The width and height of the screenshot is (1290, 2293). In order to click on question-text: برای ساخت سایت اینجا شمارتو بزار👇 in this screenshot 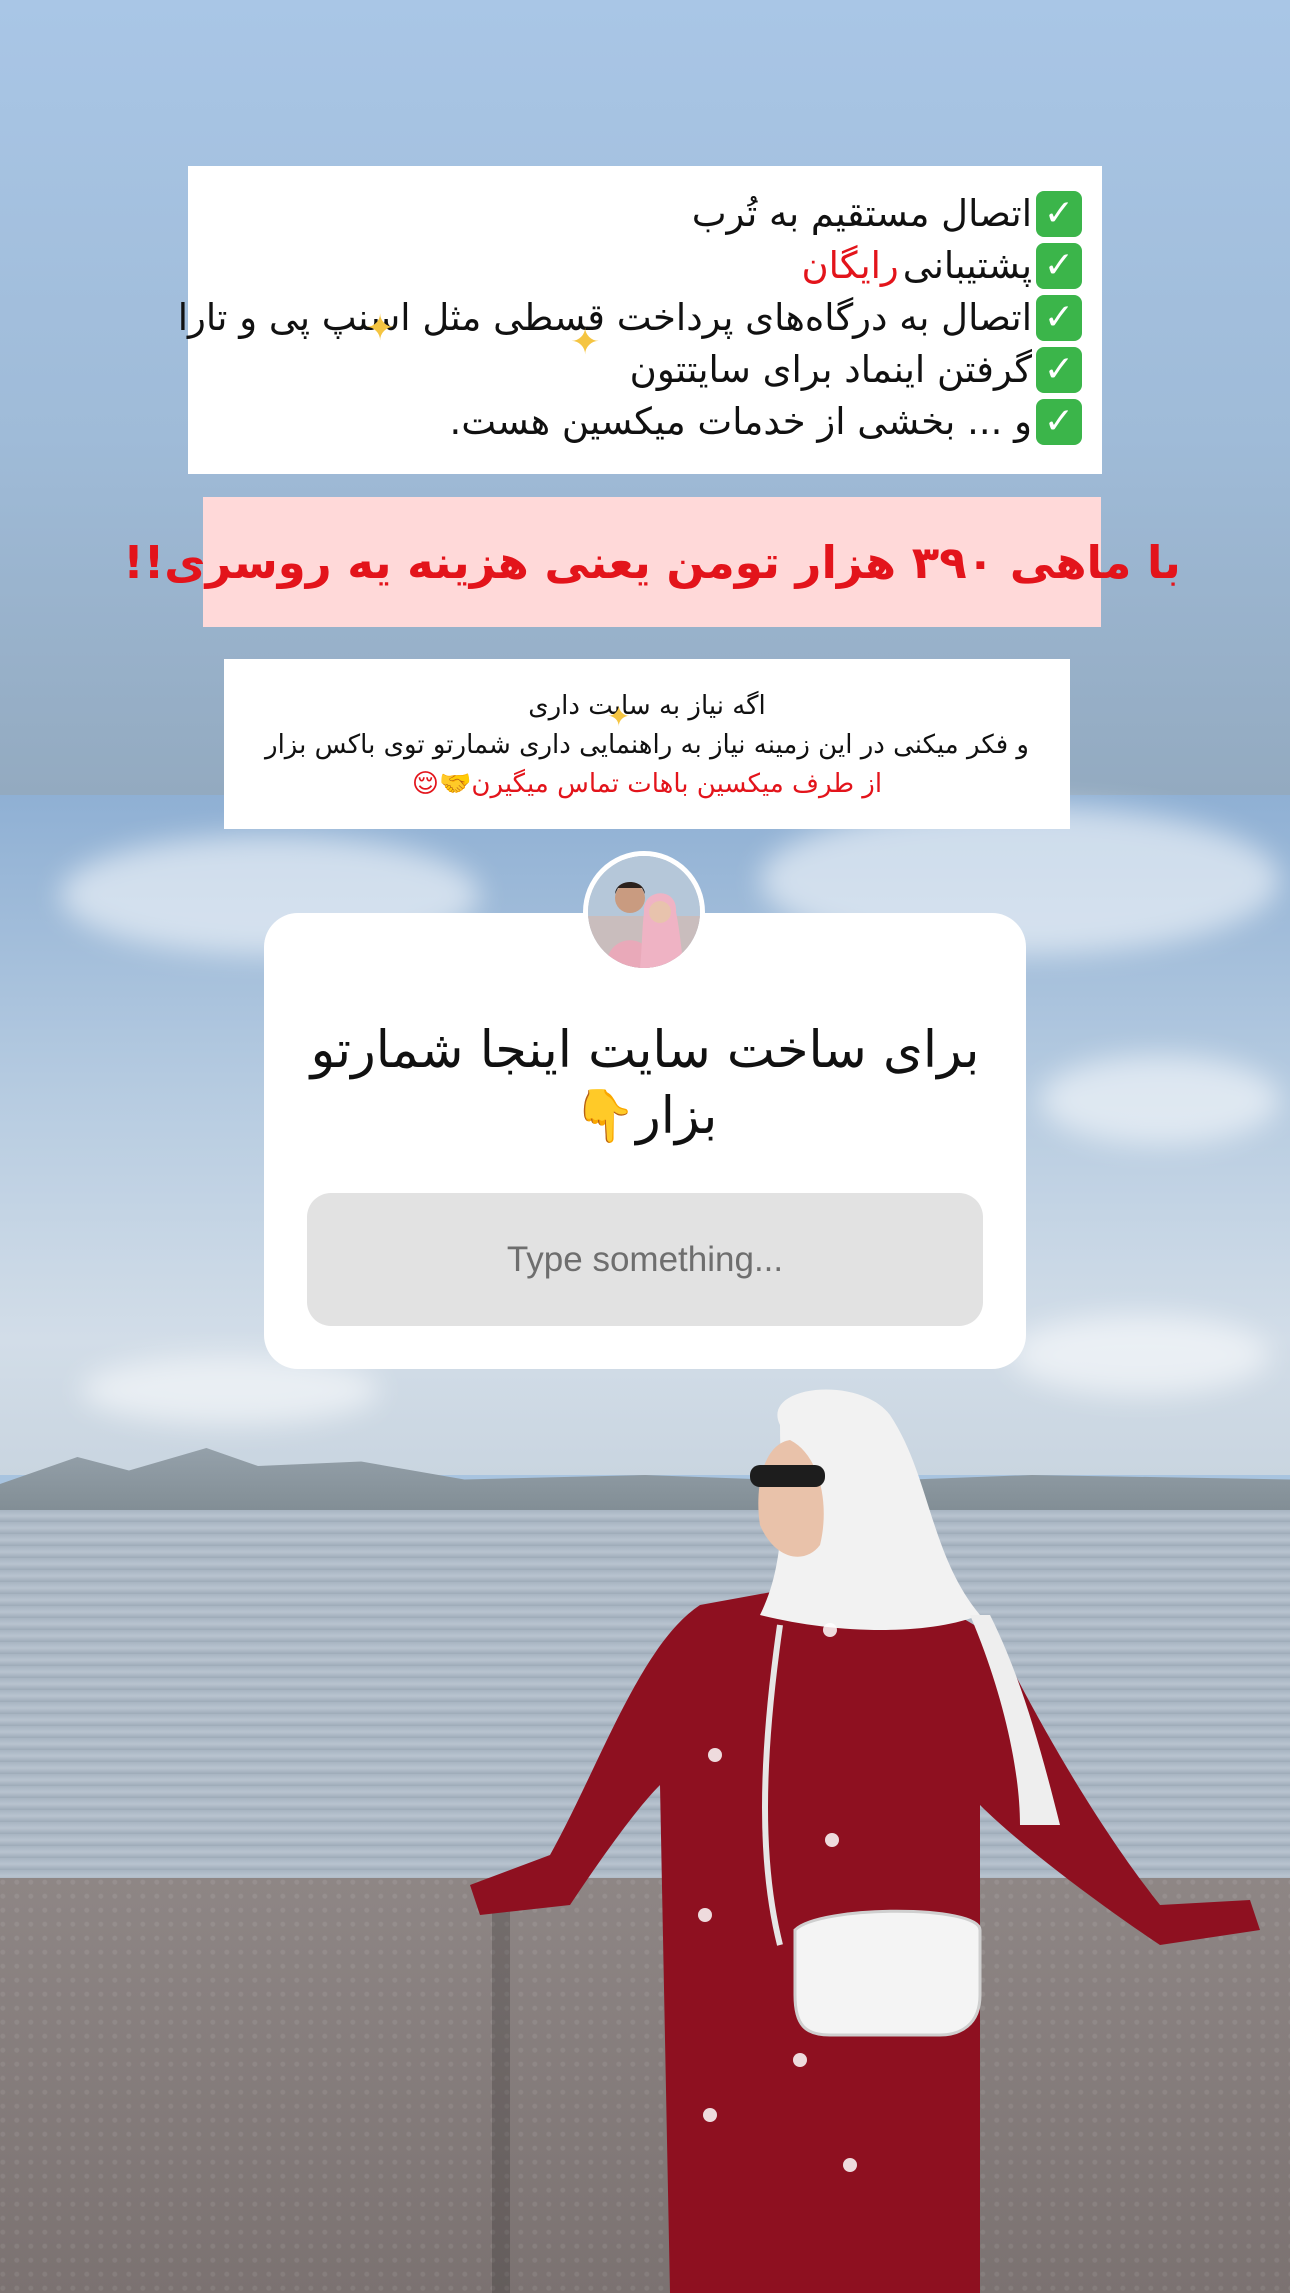, I will do `click(645, 1083)`.